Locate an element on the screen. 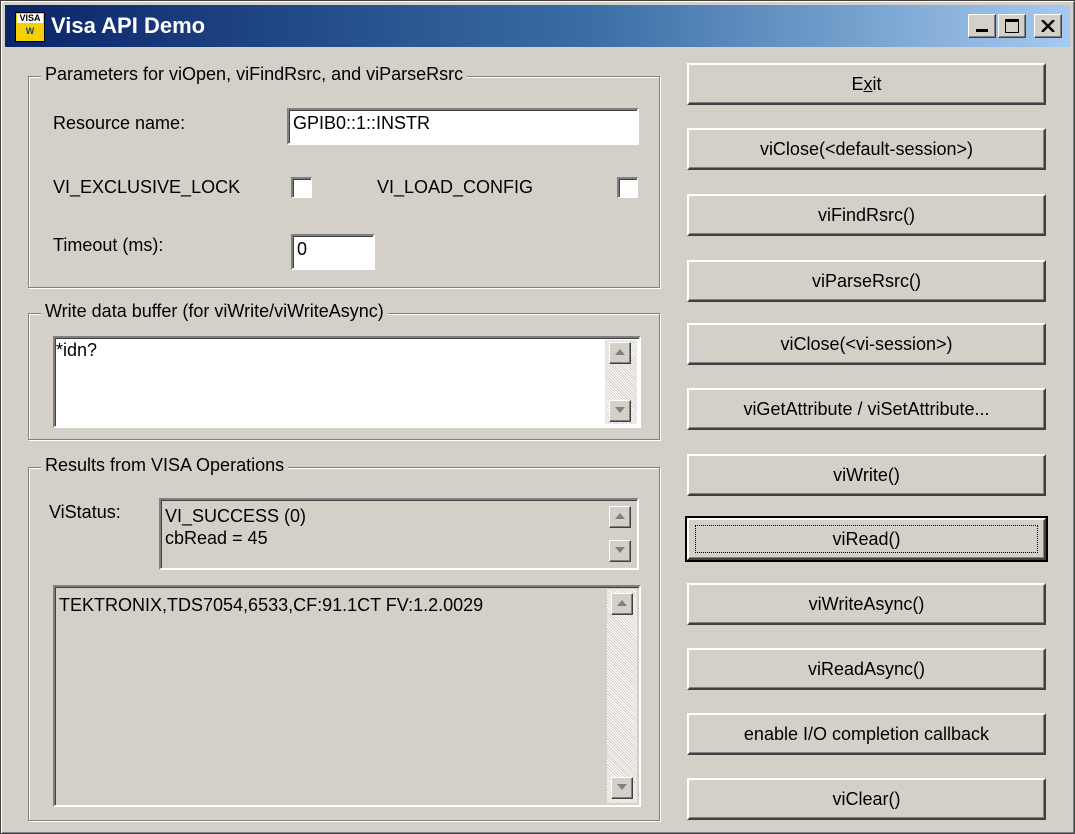 The width and height of the screenshot is (1075, 834). viclear-button: viClear() is located at coordinates (866, 799).